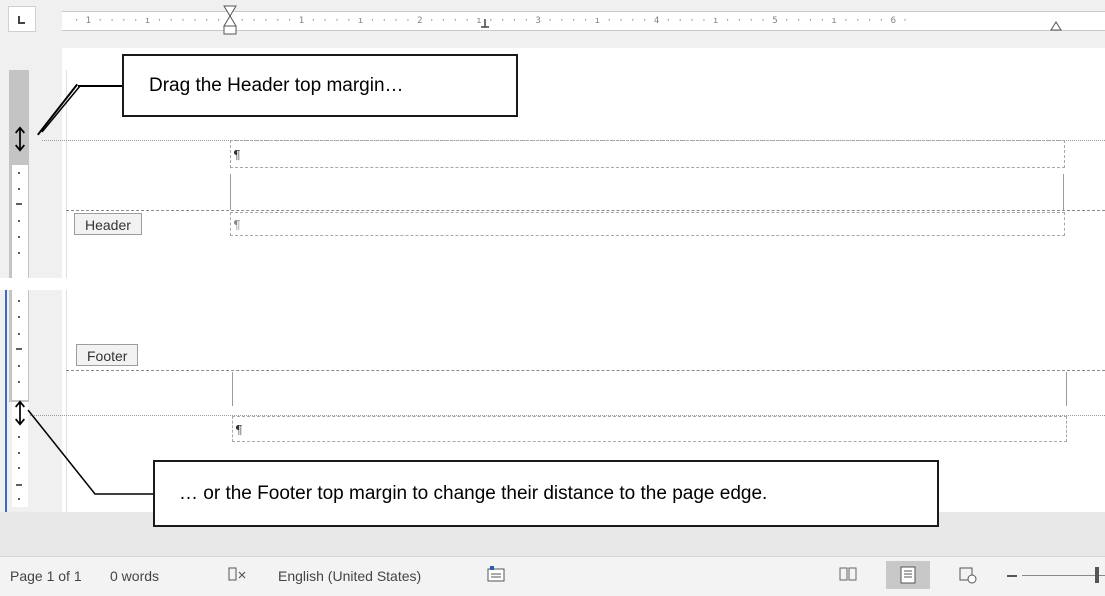 Image resolution: width=1105 pixels, height=596 pixels. Describe the element at coordinates (349, 576) in the screenshot. I see `language-indicator: English (United States)` at that location.